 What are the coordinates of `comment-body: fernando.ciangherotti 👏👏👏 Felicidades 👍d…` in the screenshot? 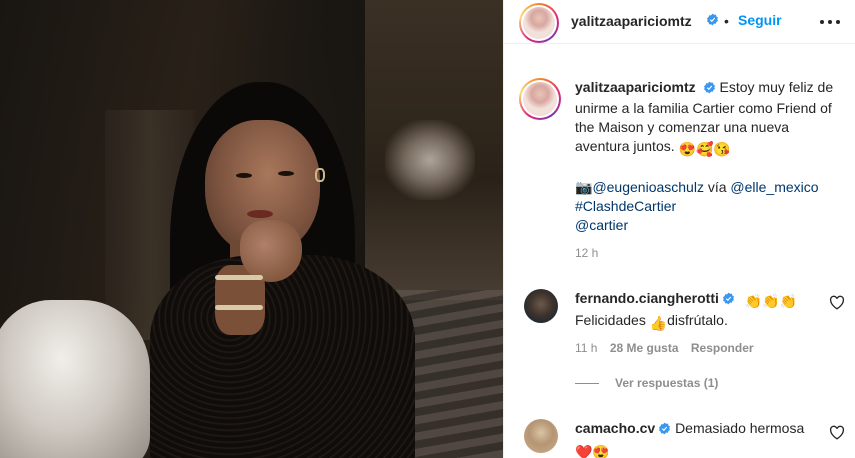 It's located at (695, 311).